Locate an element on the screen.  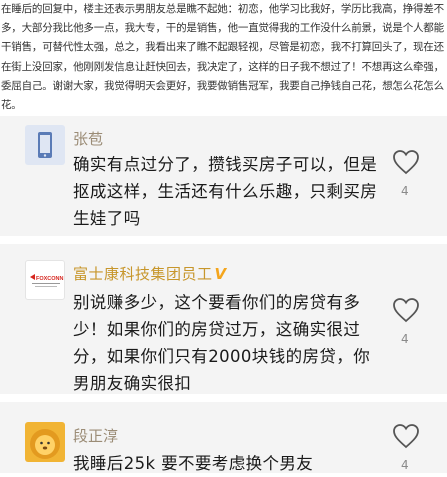
foxconn-logo-icon: FOXCONN is located at coordinates (47, 280).